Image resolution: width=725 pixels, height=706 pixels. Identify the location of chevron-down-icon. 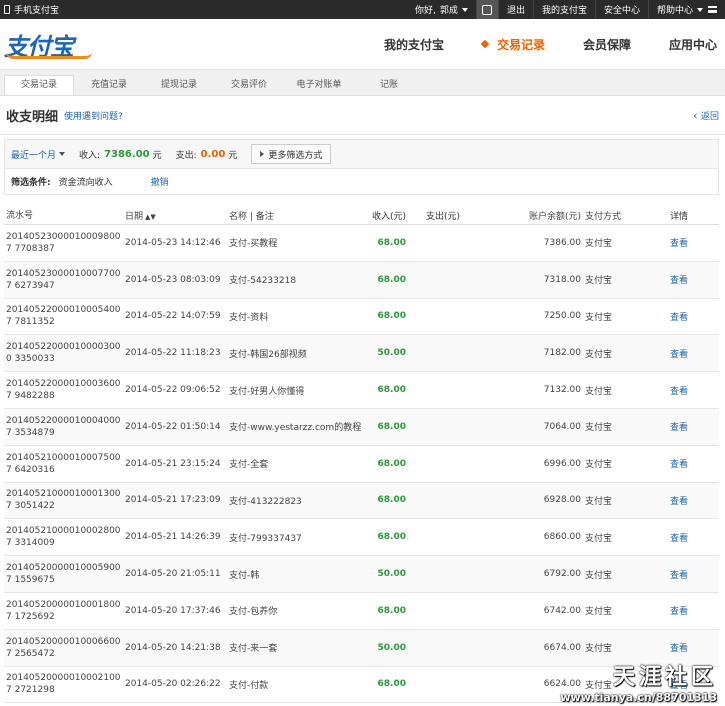
(62, 154).